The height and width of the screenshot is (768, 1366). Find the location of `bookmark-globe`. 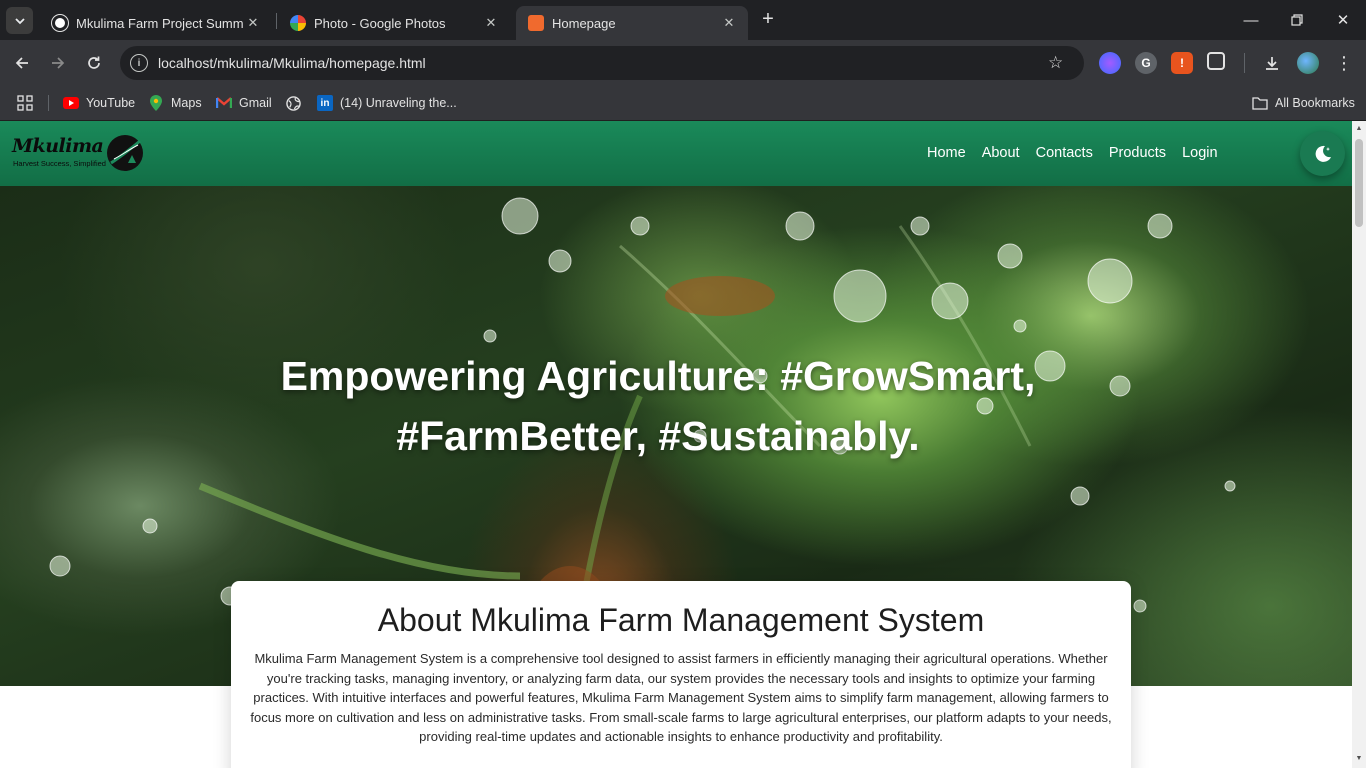

bookmark-globe is located at coordinates (296, 103).